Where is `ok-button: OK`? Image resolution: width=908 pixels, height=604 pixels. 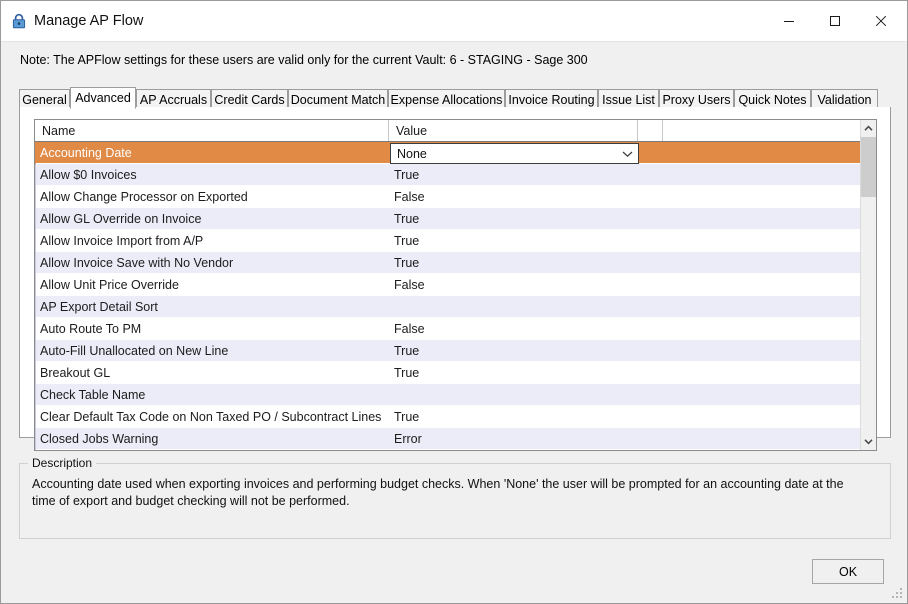
ok-button: OK is located at coordinates (848, 571).